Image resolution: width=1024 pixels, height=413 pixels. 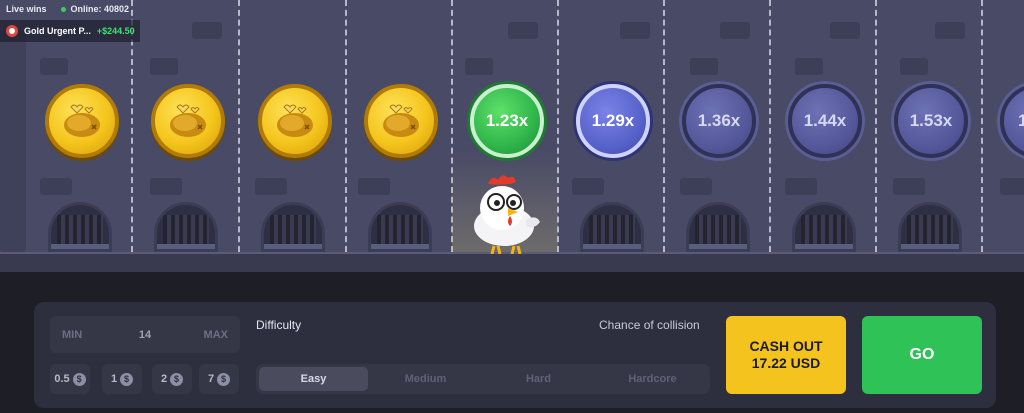 I want to click on lane-5-current-coin: 1.23x, so click(x=507, y=121).